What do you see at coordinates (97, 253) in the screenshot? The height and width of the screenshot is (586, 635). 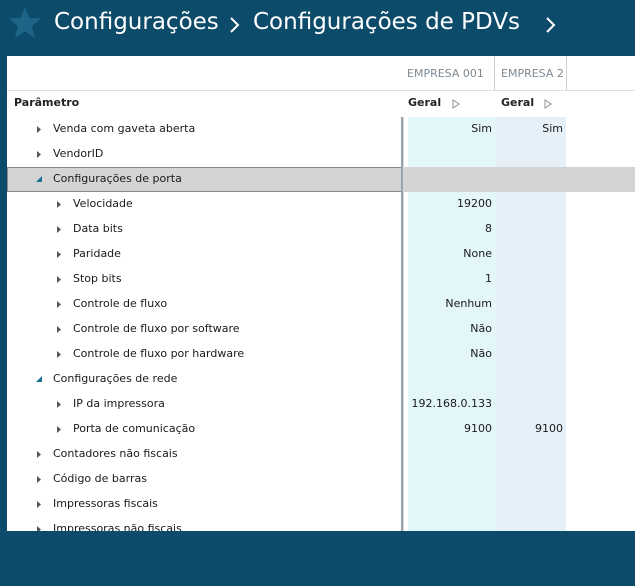 I see `row-label: Paridade` at bounding box center [97, 253].